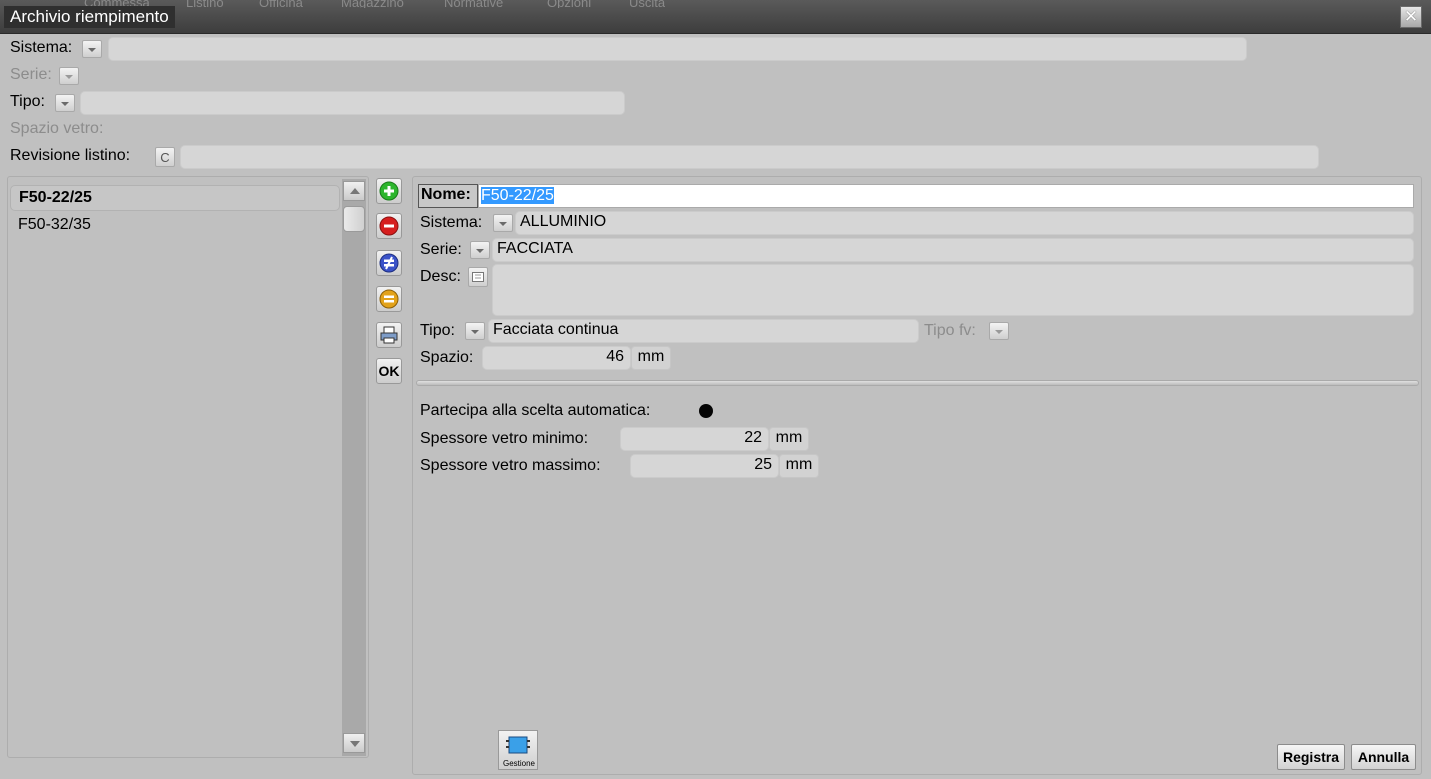 This screenshot has height=779, width=1431. I want to click on nome-input: F50-22/25, so click(946, 196).